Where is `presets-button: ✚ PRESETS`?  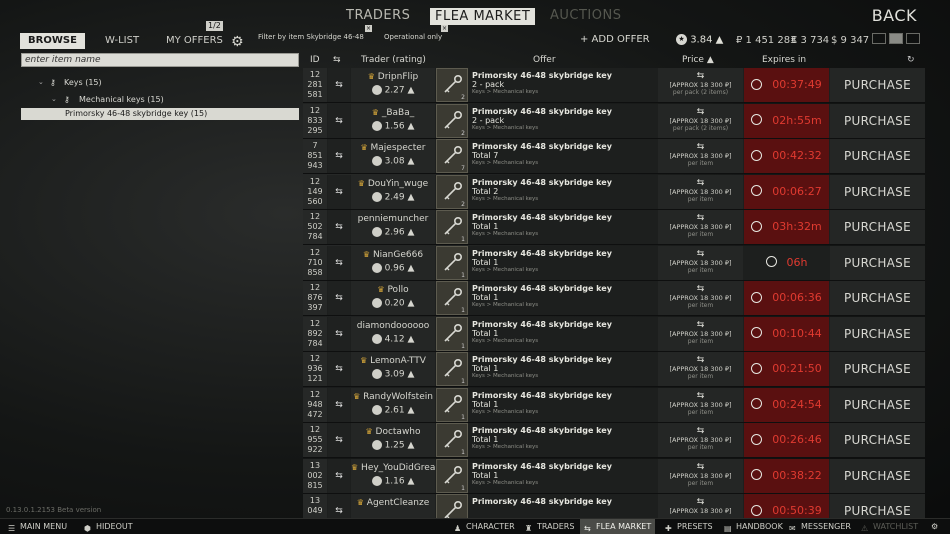
presets-button: ✚ PRESETS is located at coordinates (689, 526).